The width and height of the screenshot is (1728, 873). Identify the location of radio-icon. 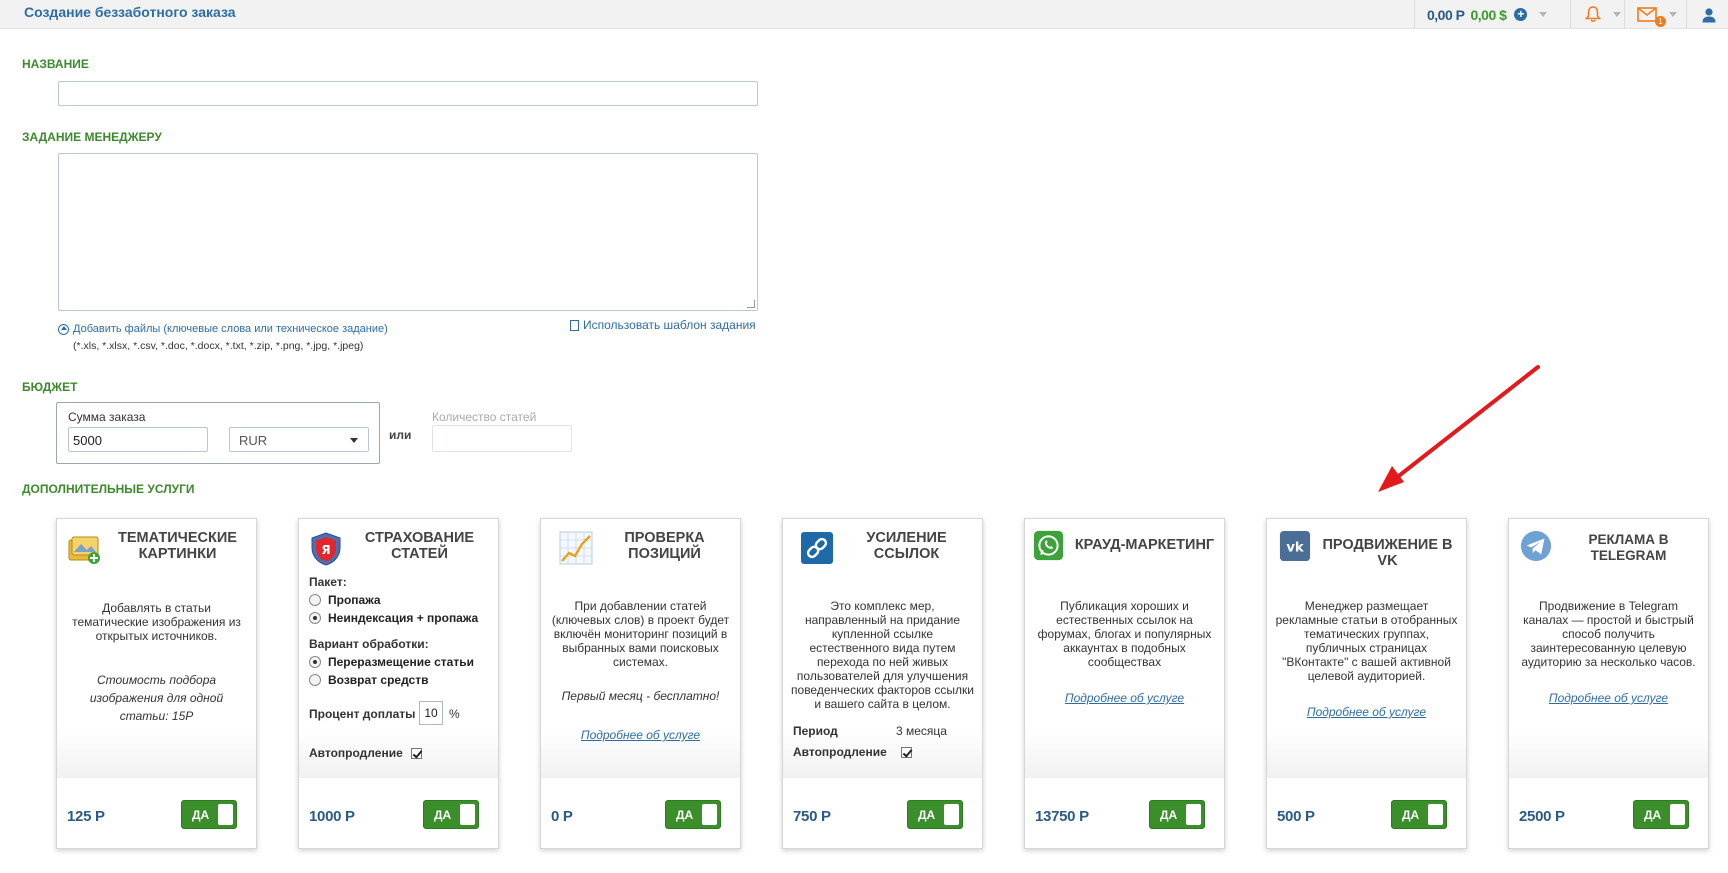
(315, 680).